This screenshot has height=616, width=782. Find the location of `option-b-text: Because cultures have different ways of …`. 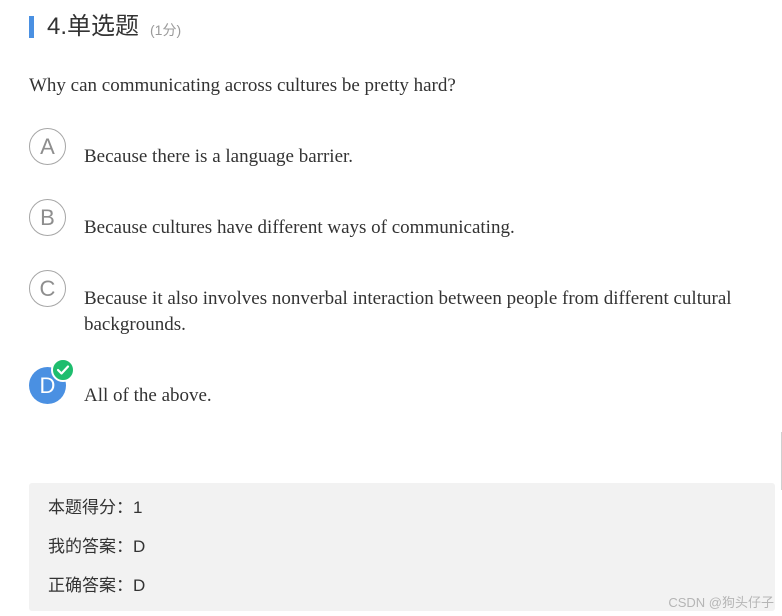

option-b-text: Because cultures have different ways of … is located at coordinates (299, 227).